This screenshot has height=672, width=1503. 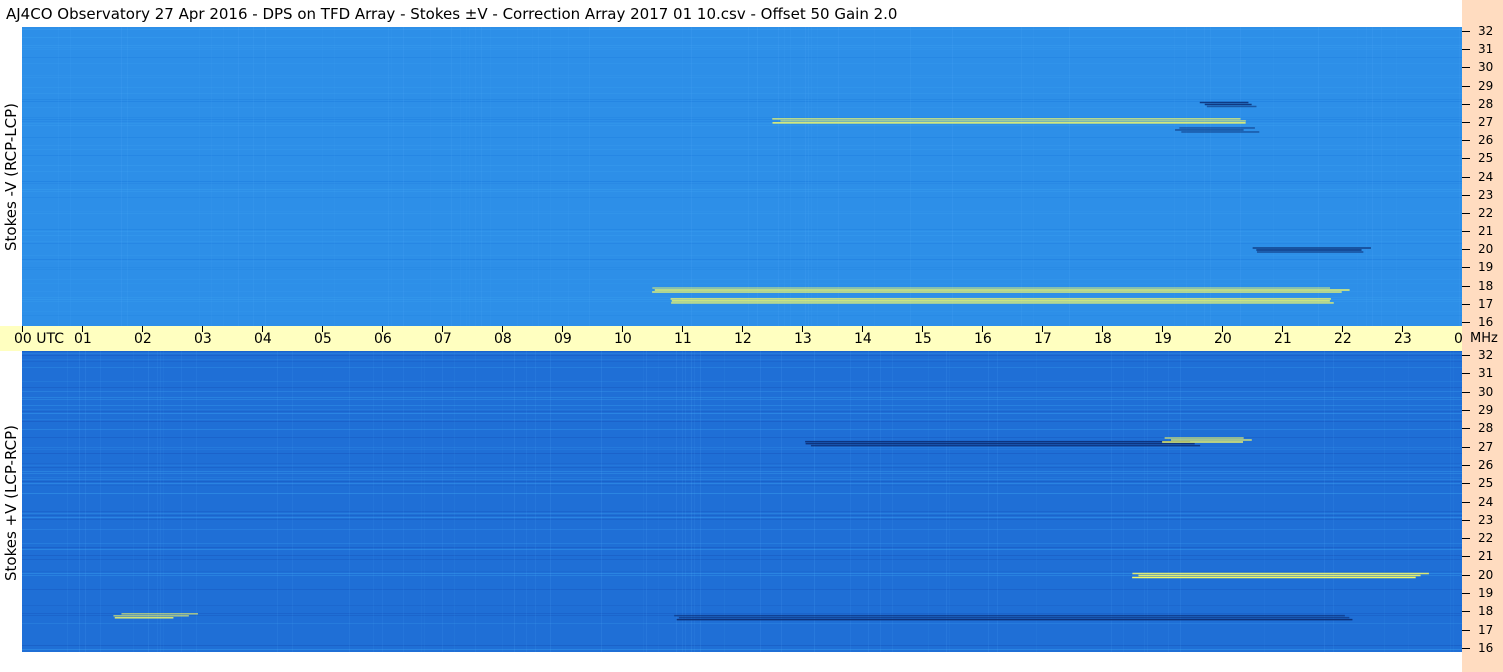 What do you see at coordinates (1486, 212) in the screenshot?
I see `freq-tick-label: 22` at bounding box center [1486, 212].